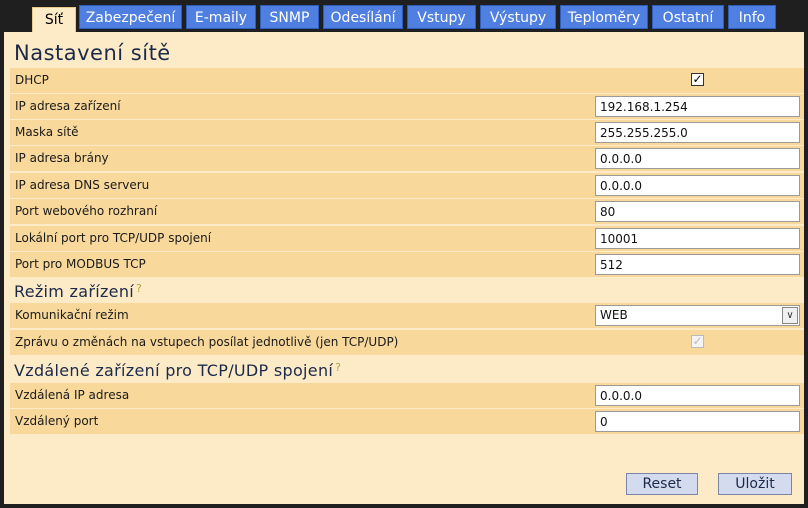  What do you see at coordinates (518, 17) in the screenshot?
I see `tab-vystupy: Výstupy` at bounding box center [518, 17].